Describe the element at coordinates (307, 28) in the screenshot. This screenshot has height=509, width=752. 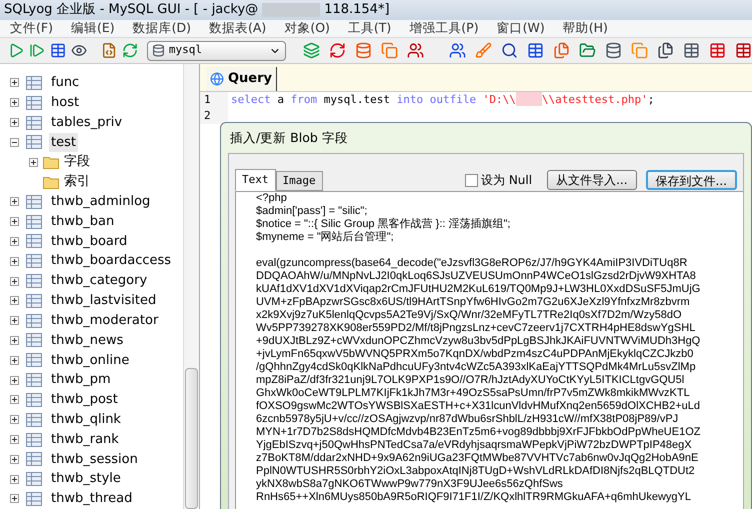
I see `menu-item: 对象(O)` at that location.